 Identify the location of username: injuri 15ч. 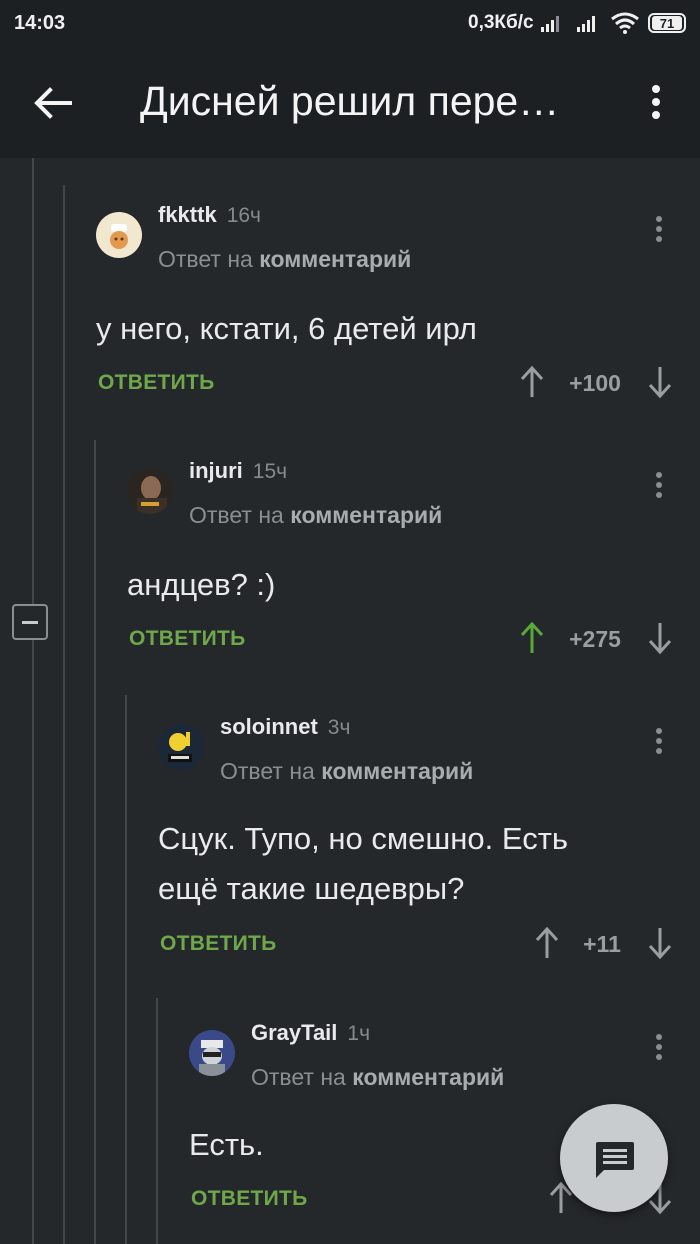
(238, 471).